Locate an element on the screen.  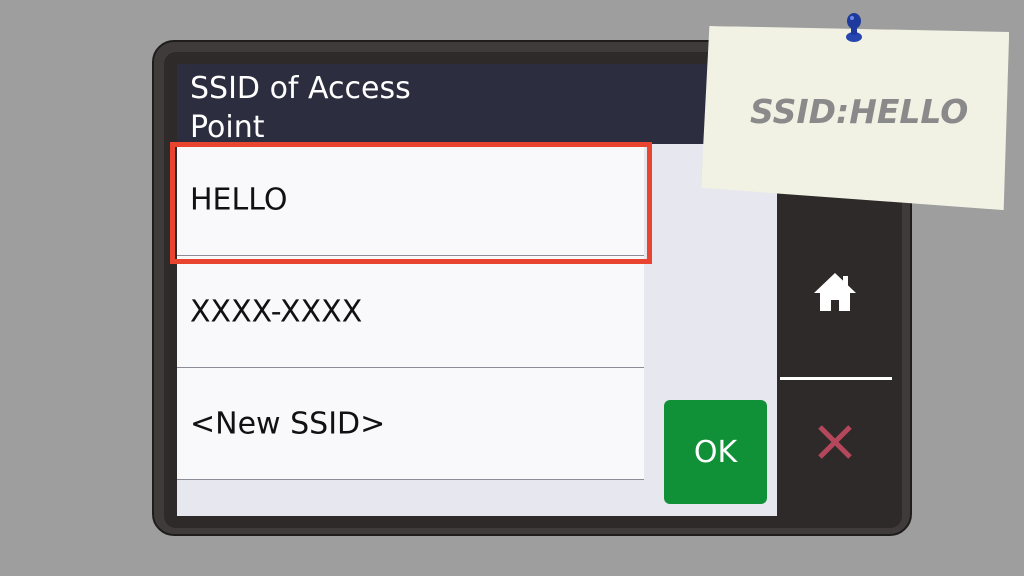
close-icon is located at coordinates (835, 444).